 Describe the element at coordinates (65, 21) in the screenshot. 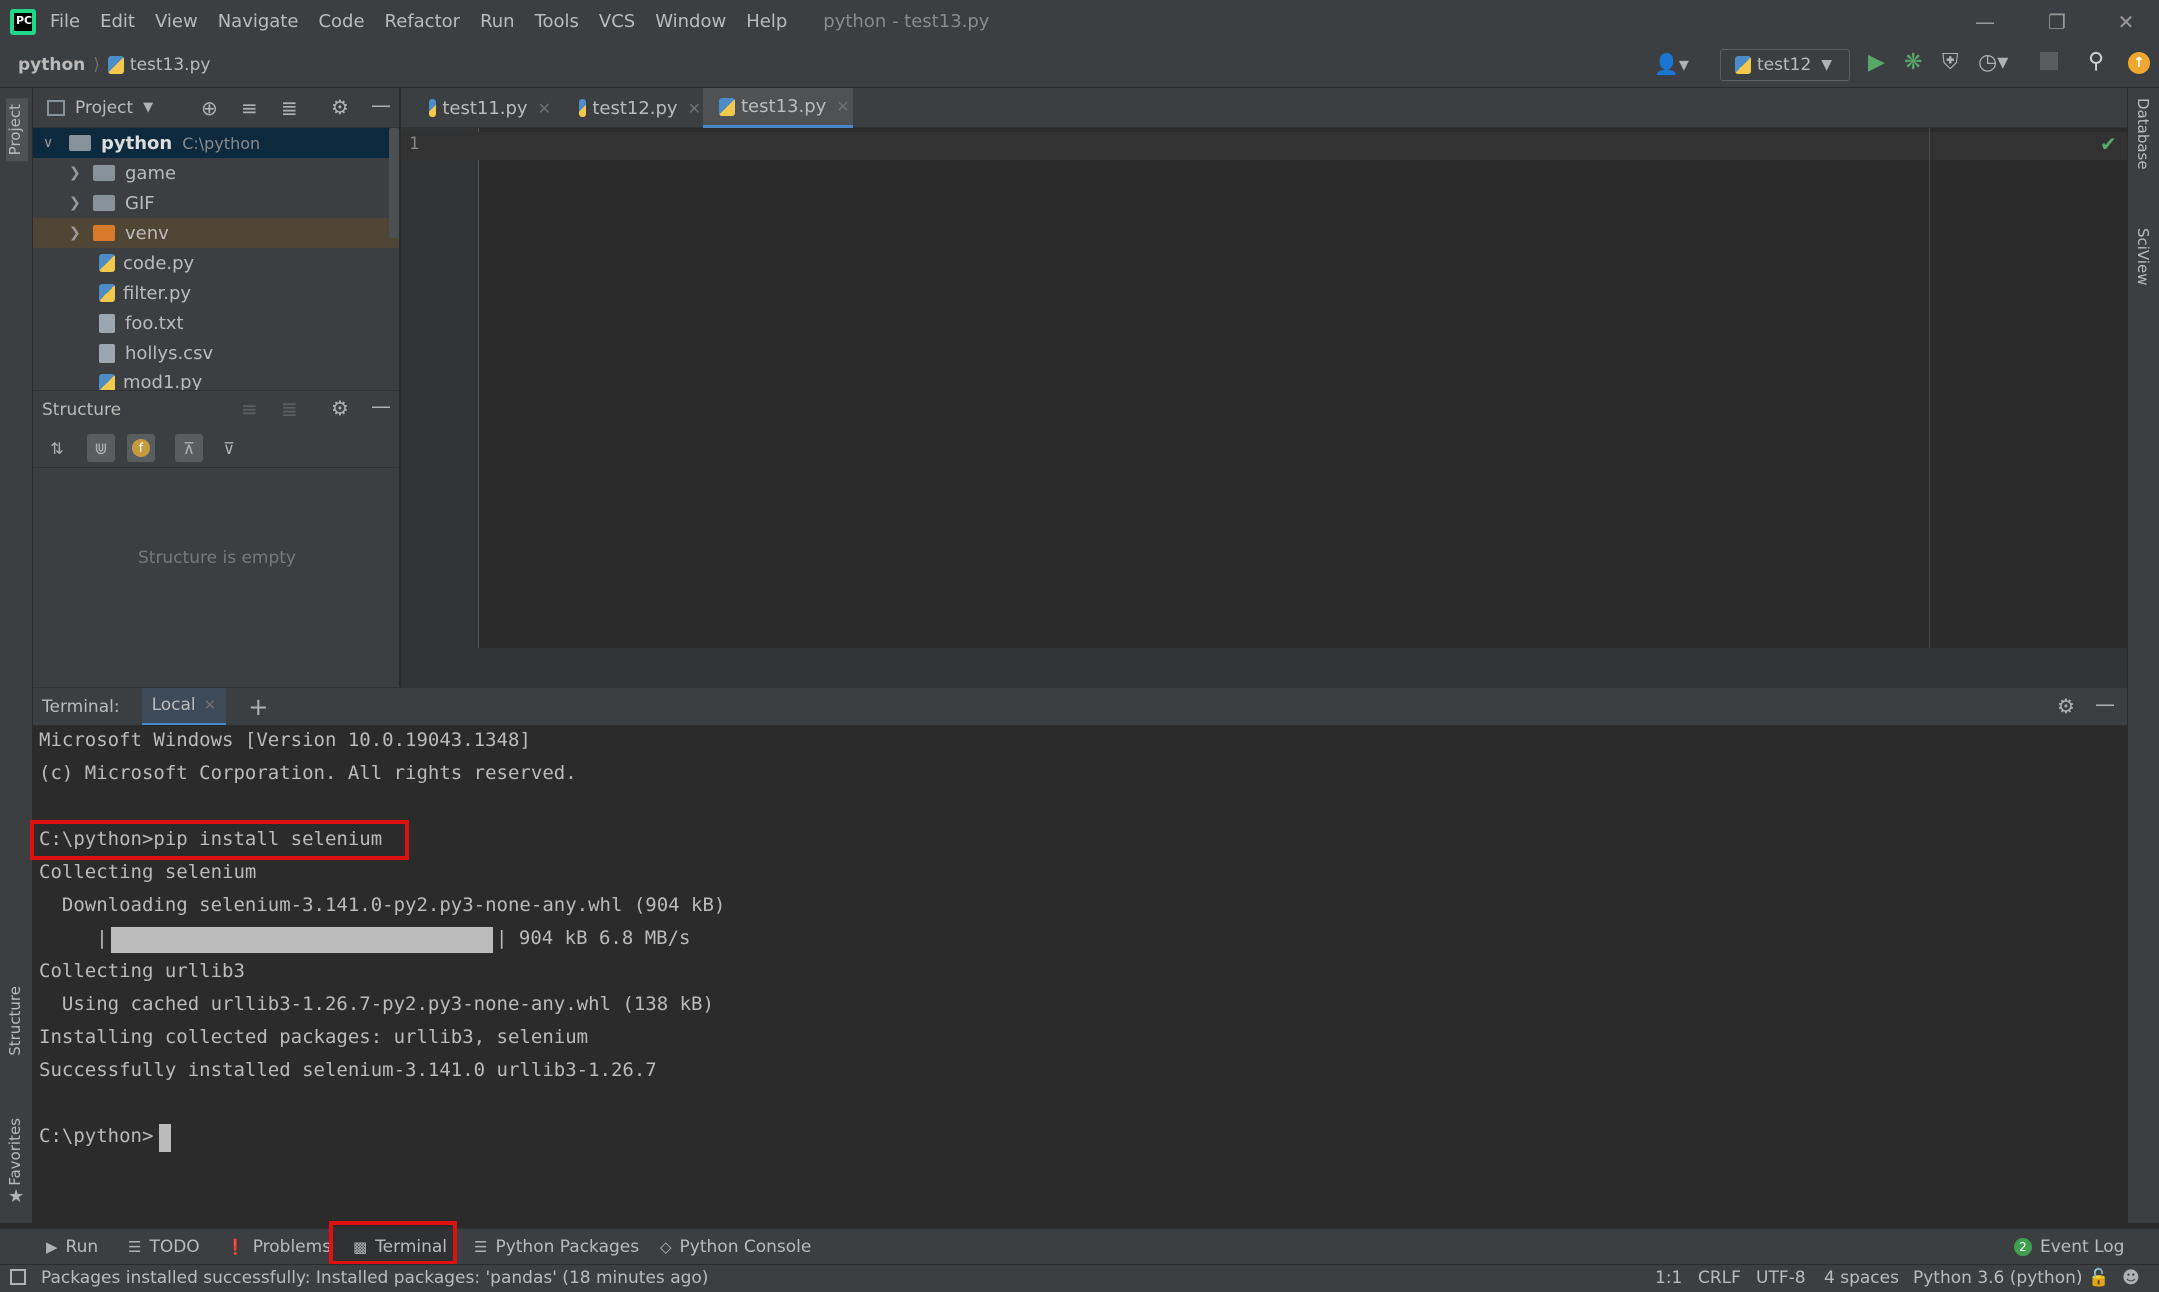

I see `menu-file: File` at that location.